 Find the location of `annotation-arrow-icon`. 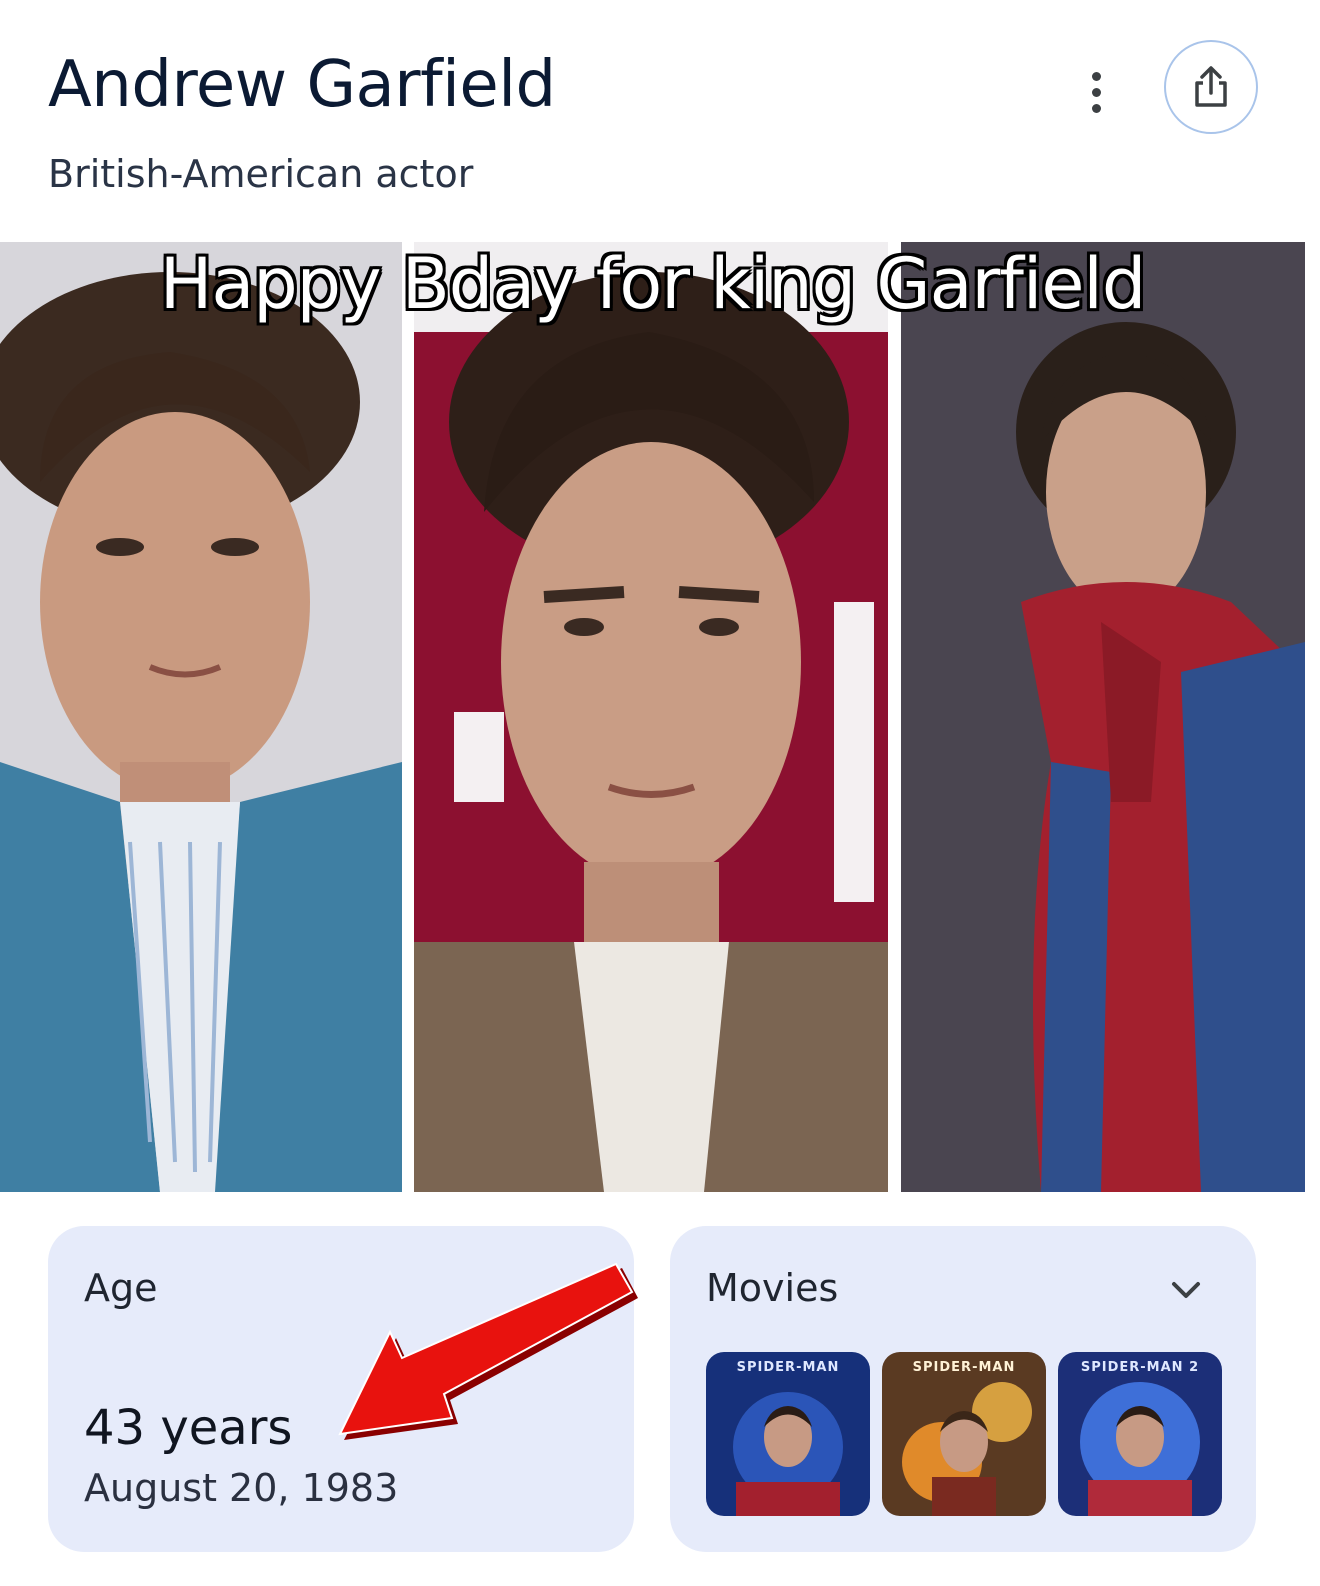

annotation-arrow-icon is located at coordinates (488, 1351).